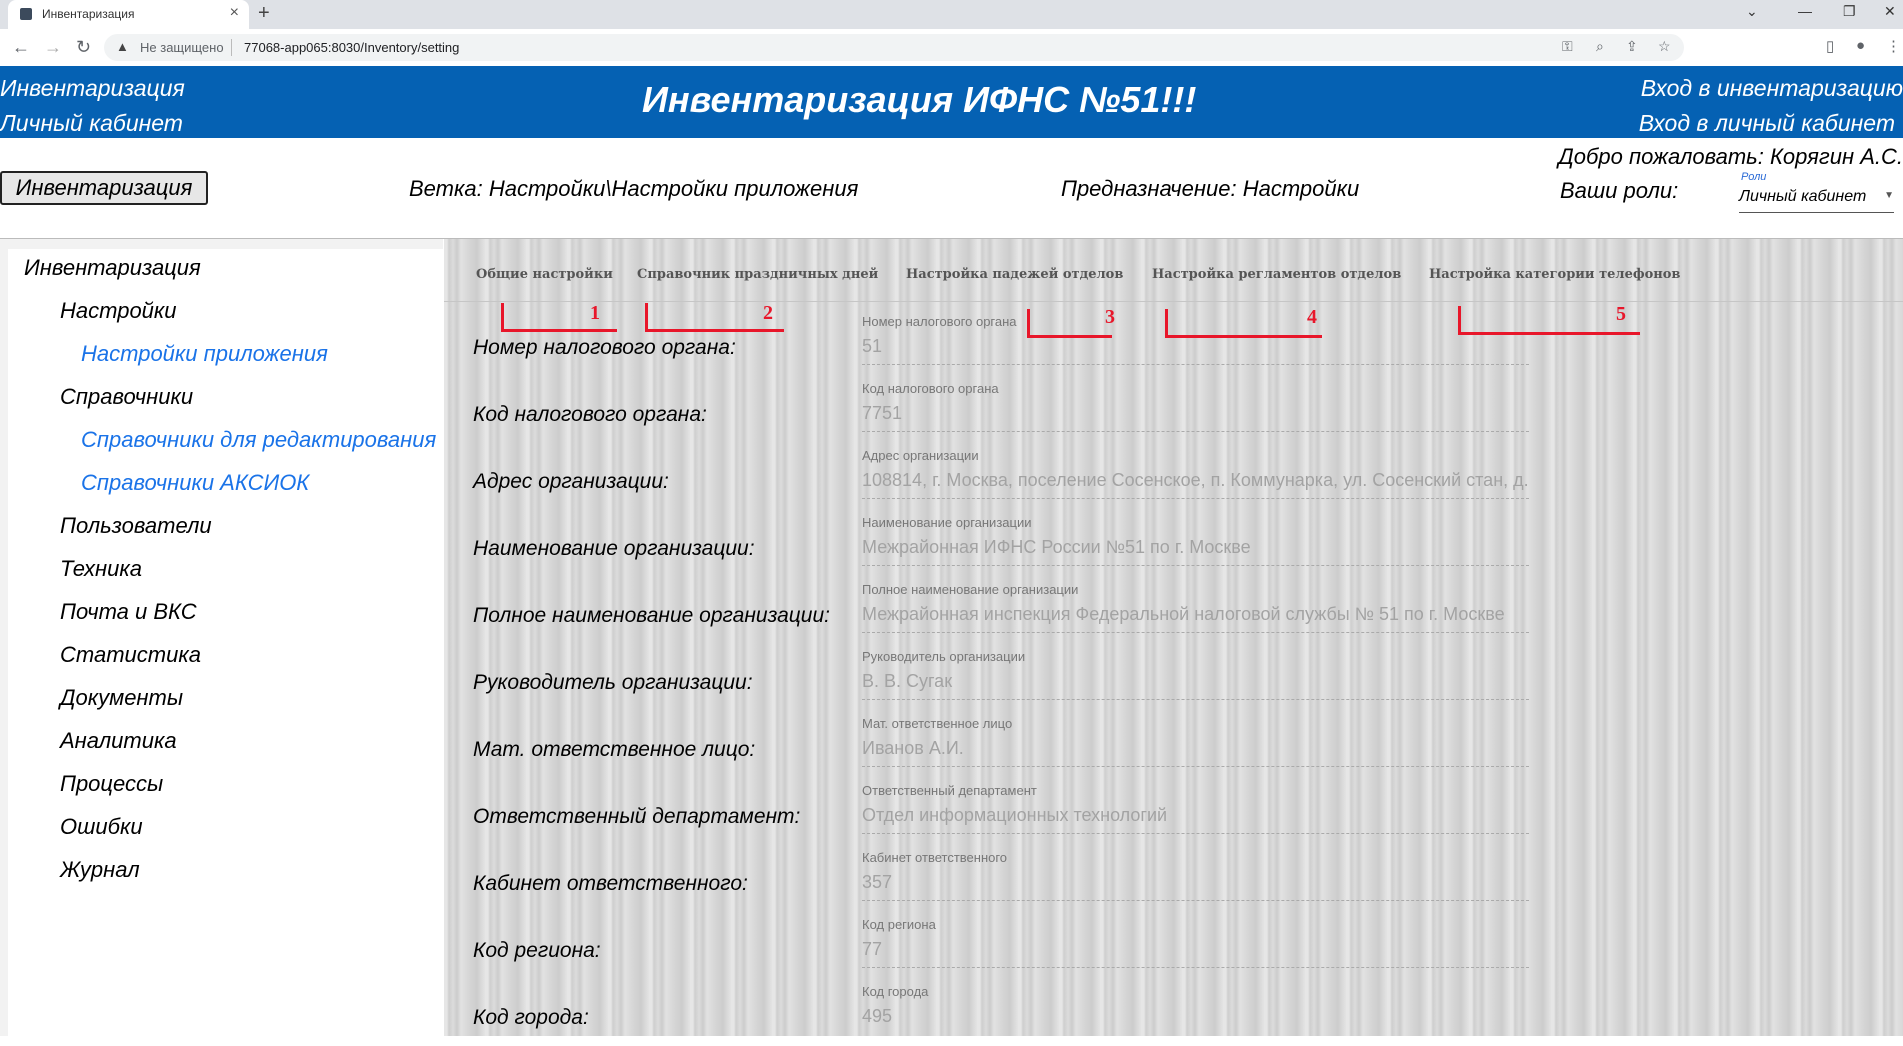  Describe the element at coordinates (1767, 123) in the screenshot. I see `header-link-enter-cabinet: Вход в личный кабинет` at that location.